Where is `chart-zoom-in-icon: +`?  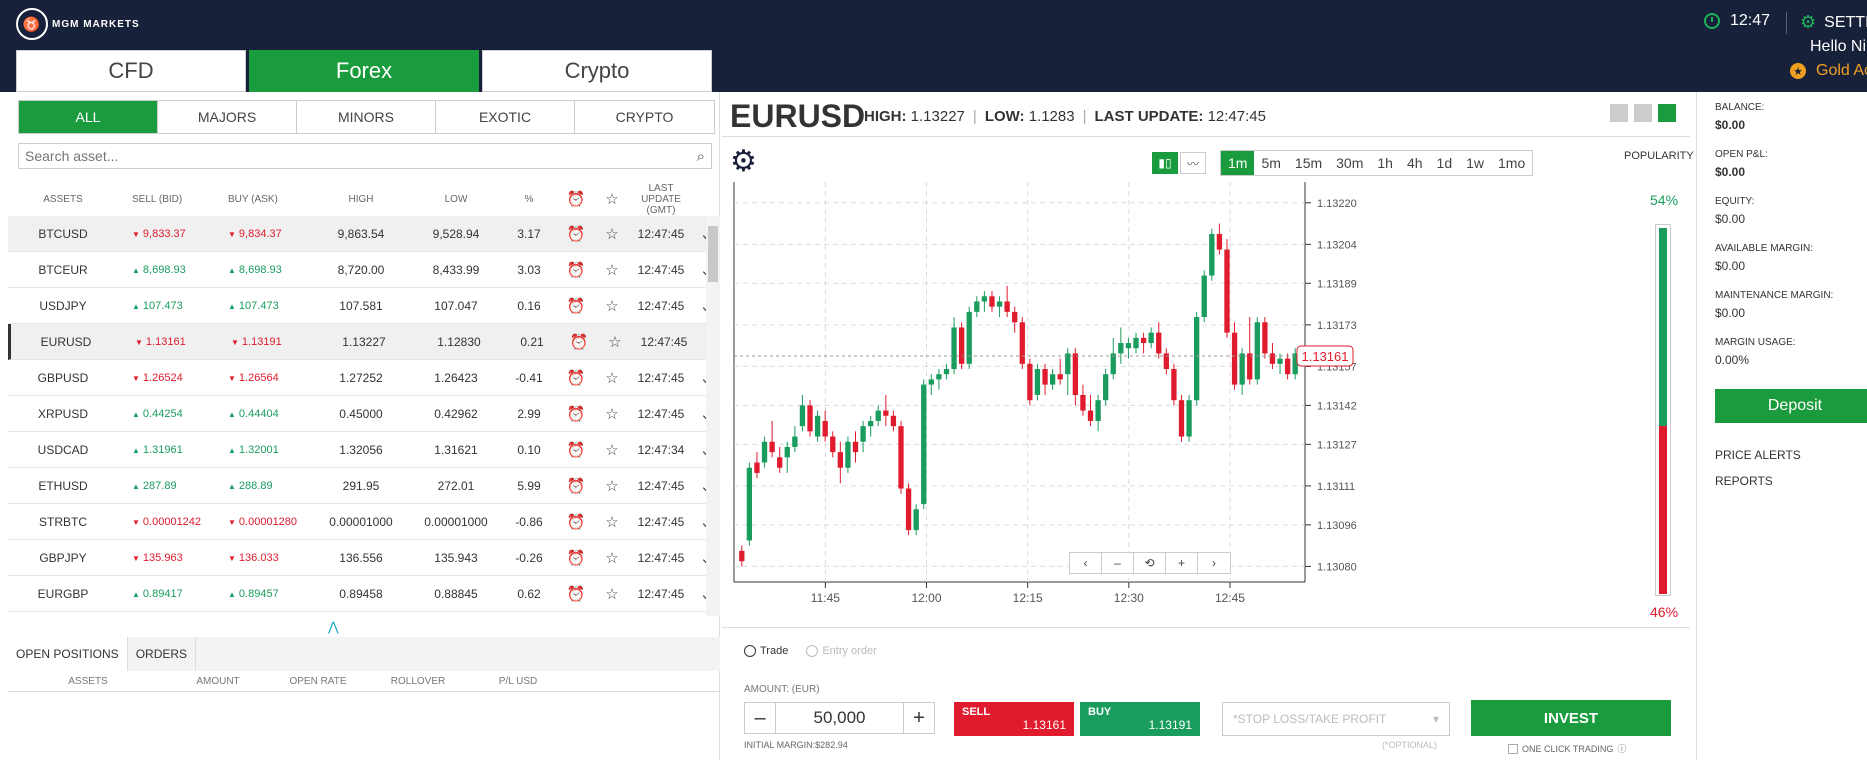 chart-zoom-in-icon: + is located at coordinates (1182, 563).